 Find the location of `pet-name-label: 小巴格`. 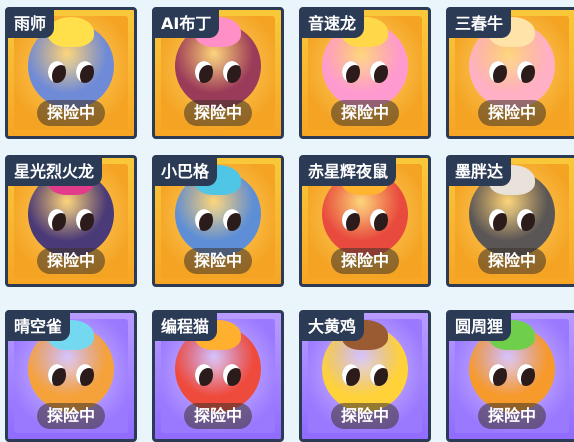

pet-name-label: 小巴格 is located at coordinates (186, 172).